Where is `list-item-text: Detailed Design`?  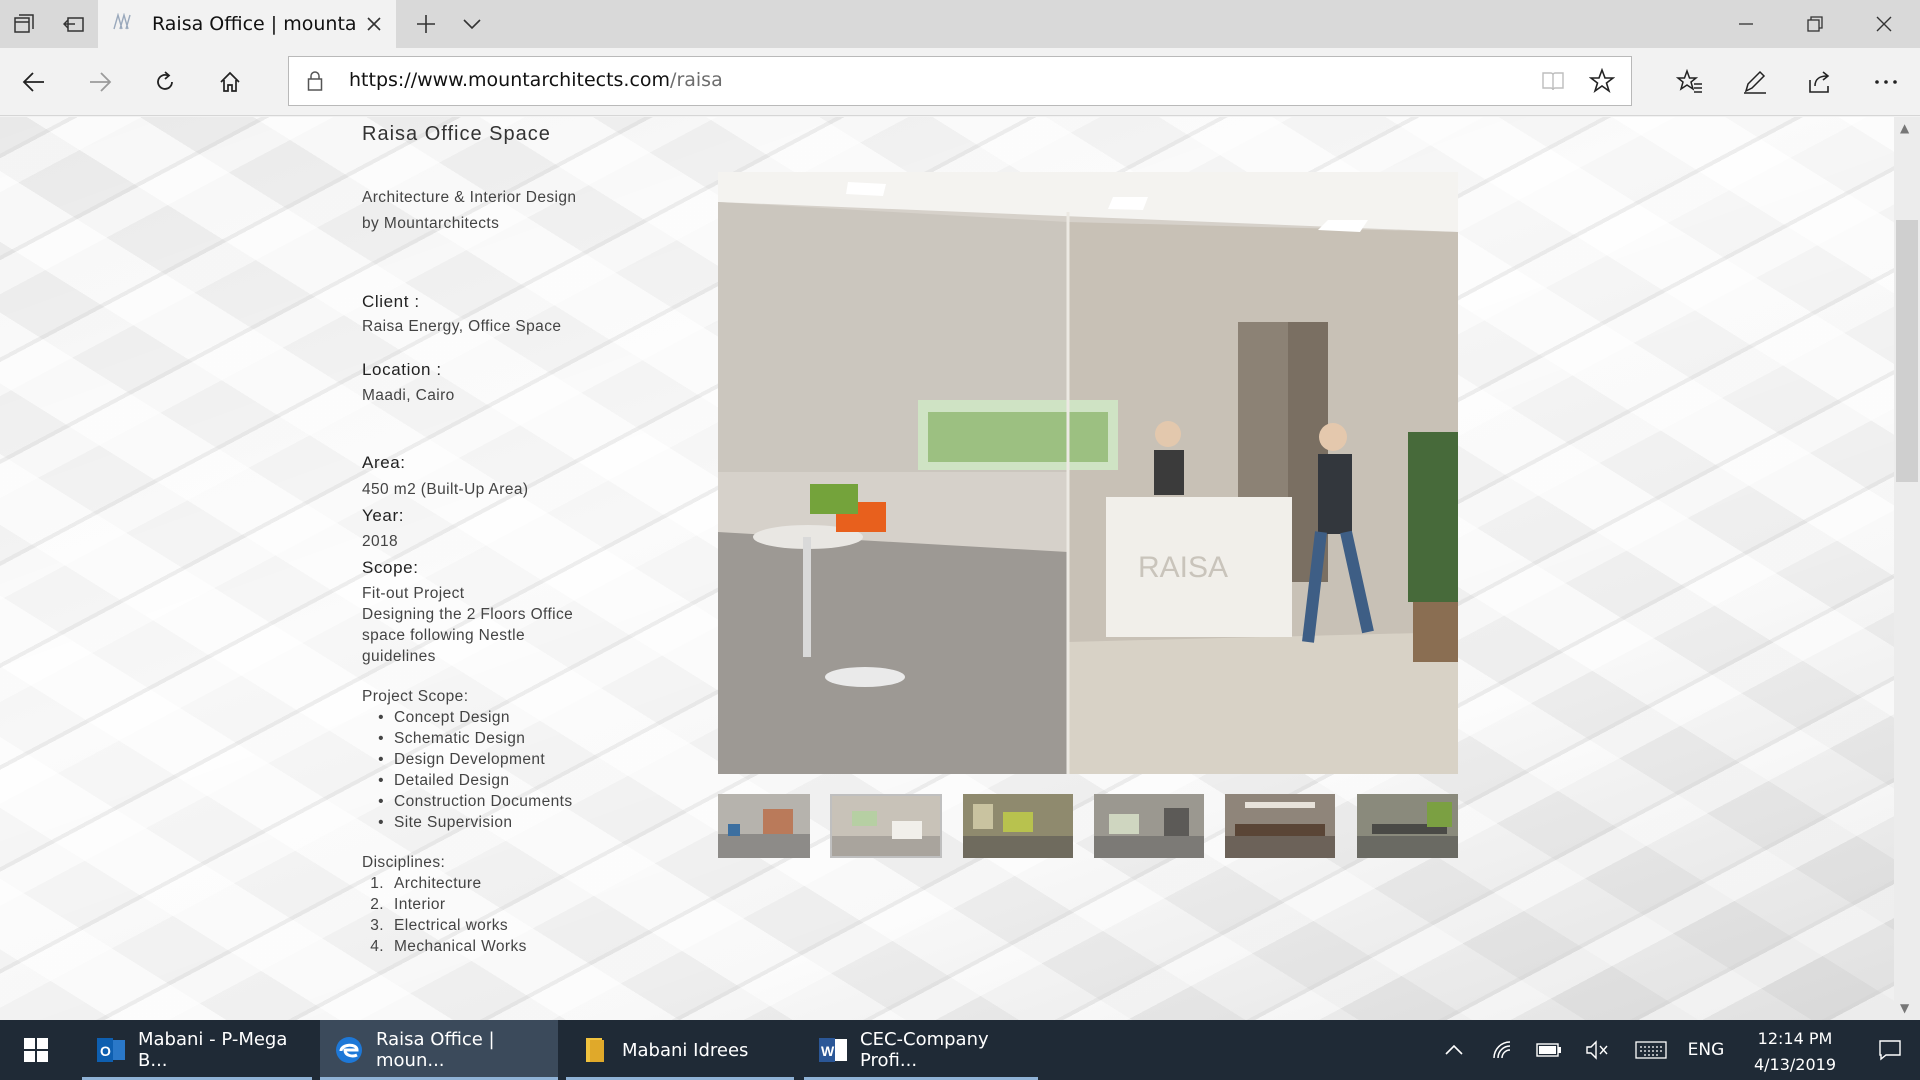 list-item-text: Detailed Design is located at coordinates (452, 780).